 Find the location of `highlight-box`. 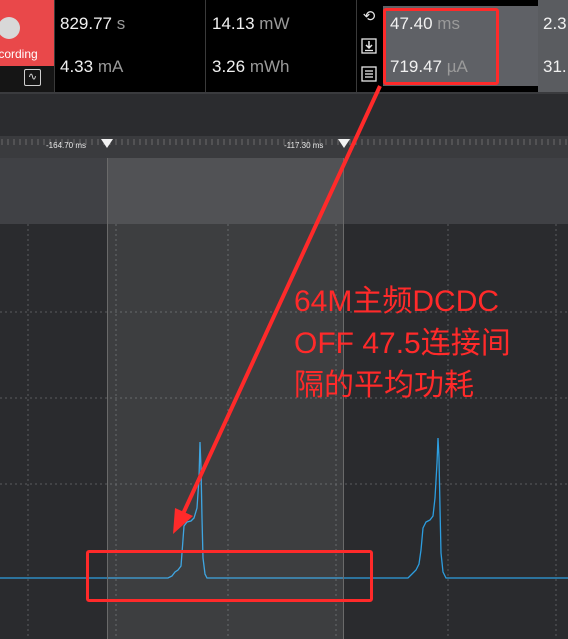

highlight-box is located at coordinates (229, 576).